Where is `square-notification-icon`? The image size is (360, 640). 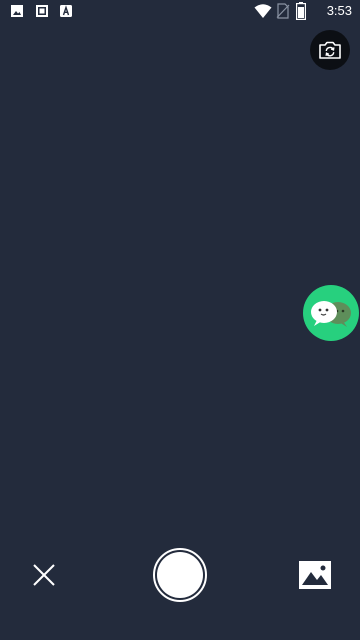
square-notification-icon is located at coordinates (42, 11).